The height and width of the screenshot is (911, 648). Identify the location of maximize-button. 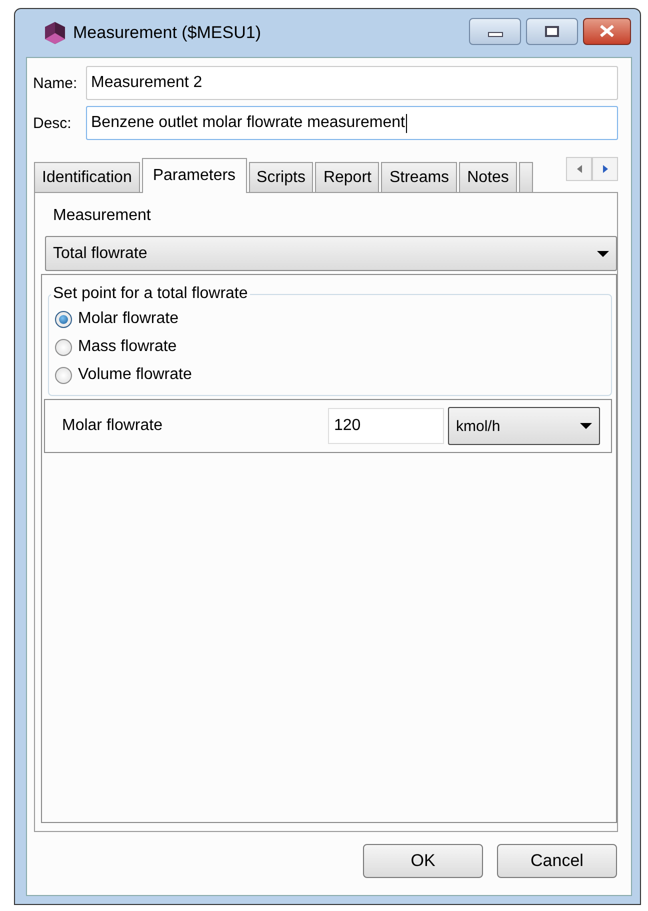
(552, 31).